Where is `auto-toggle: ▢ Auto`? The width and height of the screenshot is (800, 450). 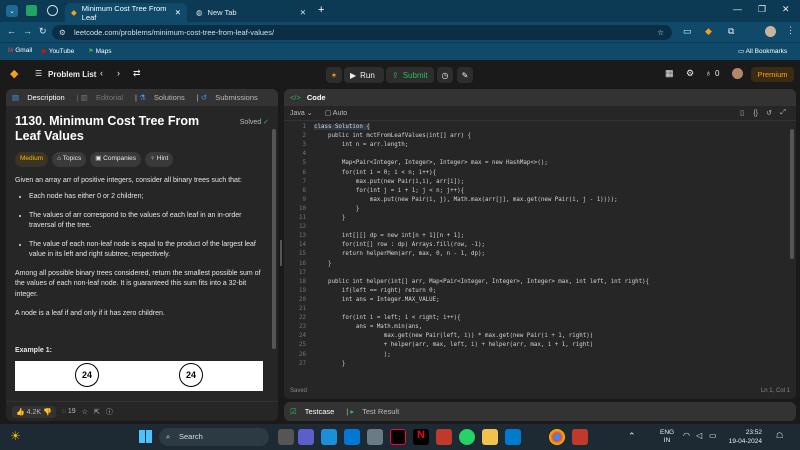 auto-toggle: ▢ Auto is located at coordinates (336, 113).